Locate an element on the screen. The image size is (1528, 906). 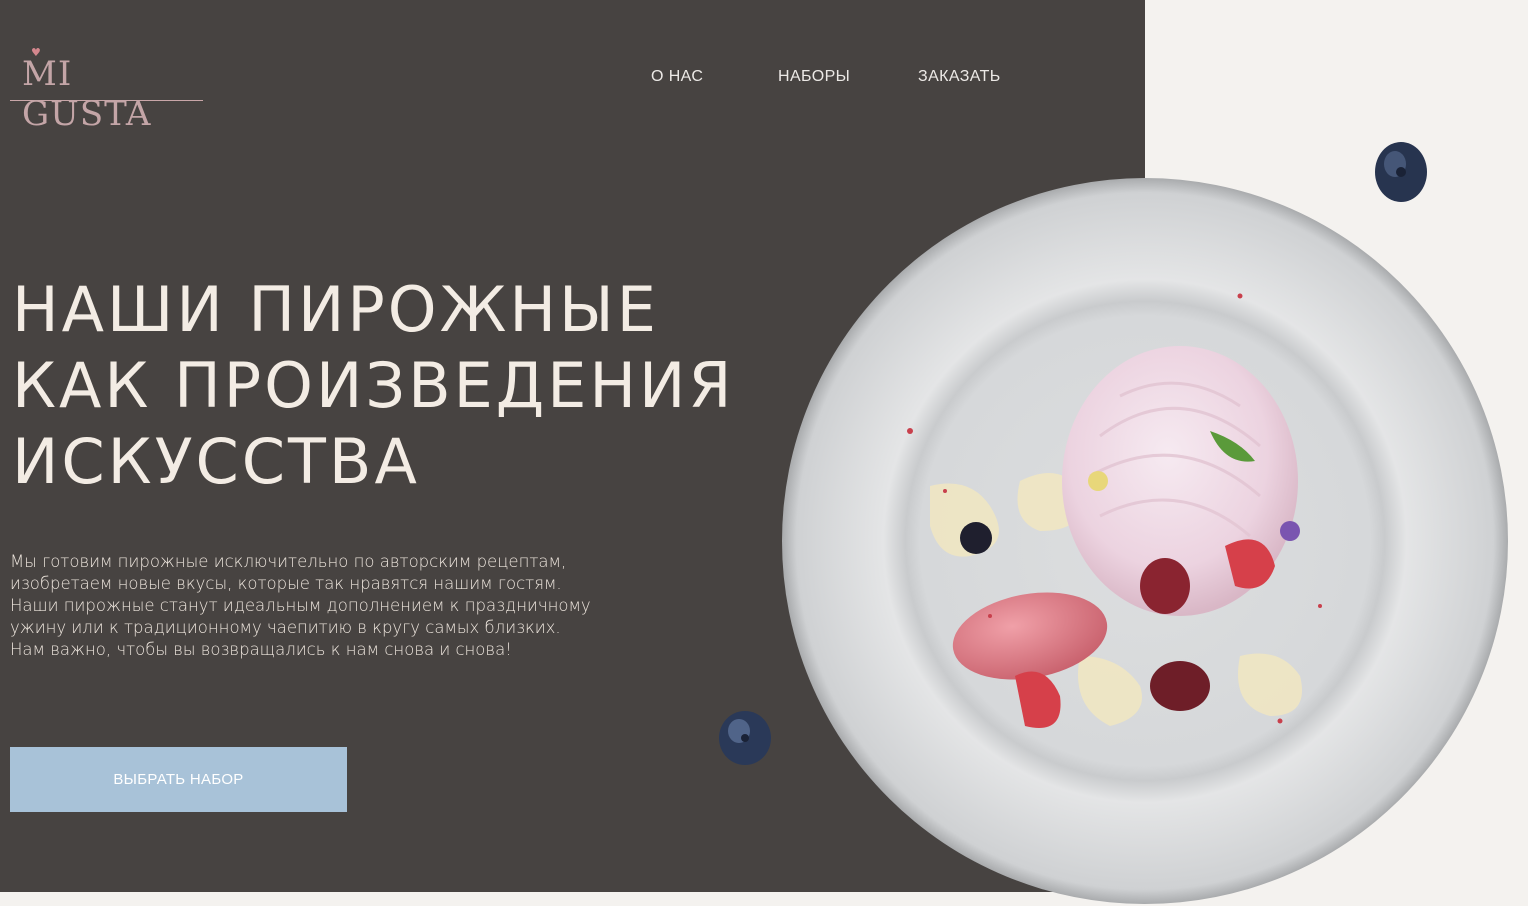
choose-set-button: ВЫБРАТЬ НАБОР is located at coordinates (178, 779).